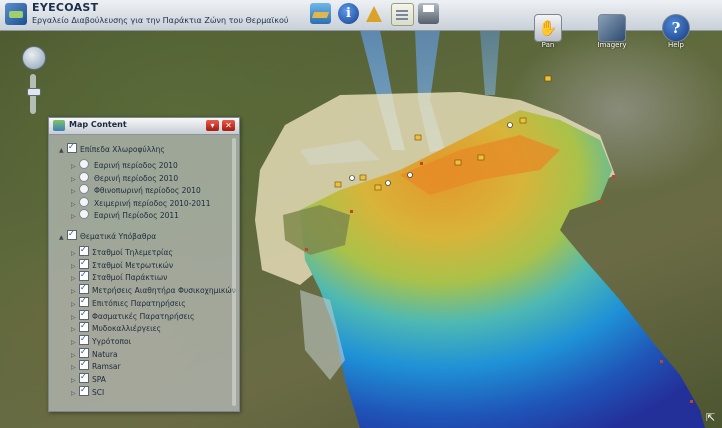 This screenshot has width=722, height=428. What do you see at coordinates (348, 13) in the screenshot?
I see `info-icon: i` at bounding box center [348, 13].